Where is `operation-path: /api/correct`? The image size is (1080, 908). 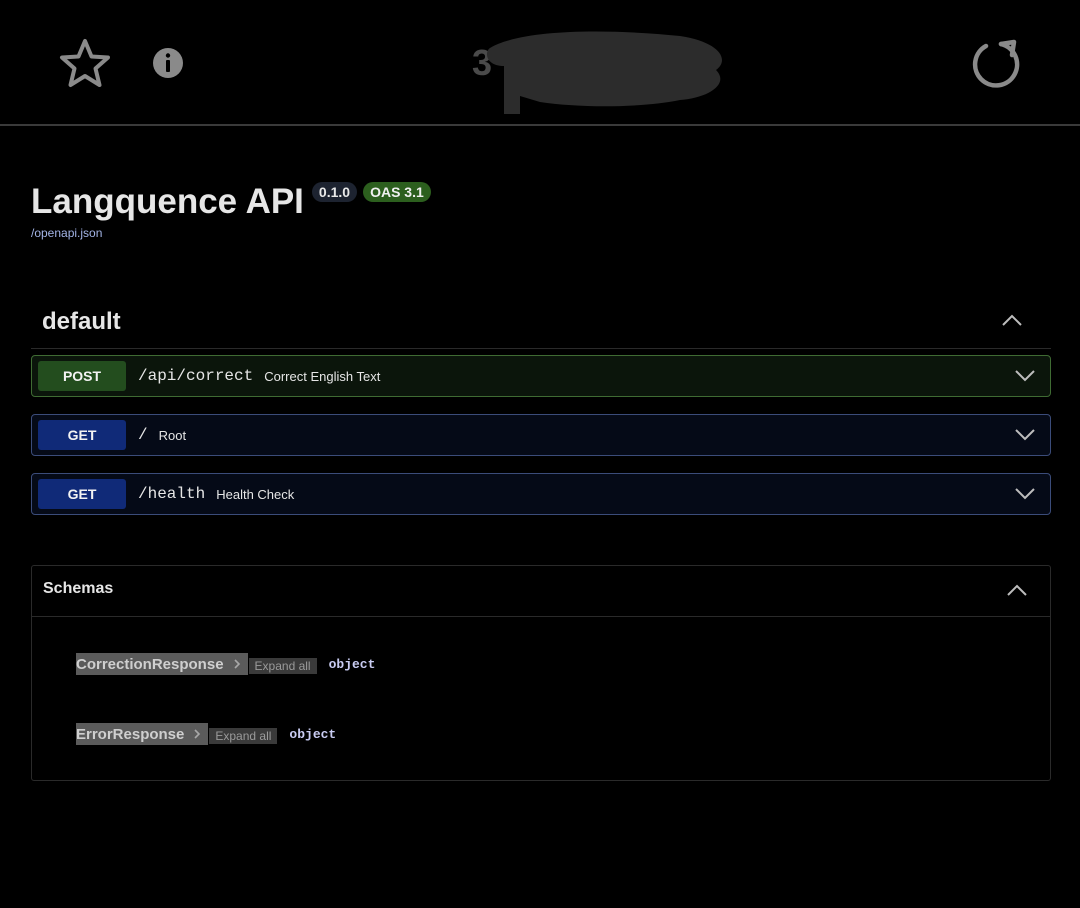
operation-path: /api/correct is located at coordinates (196, 376).